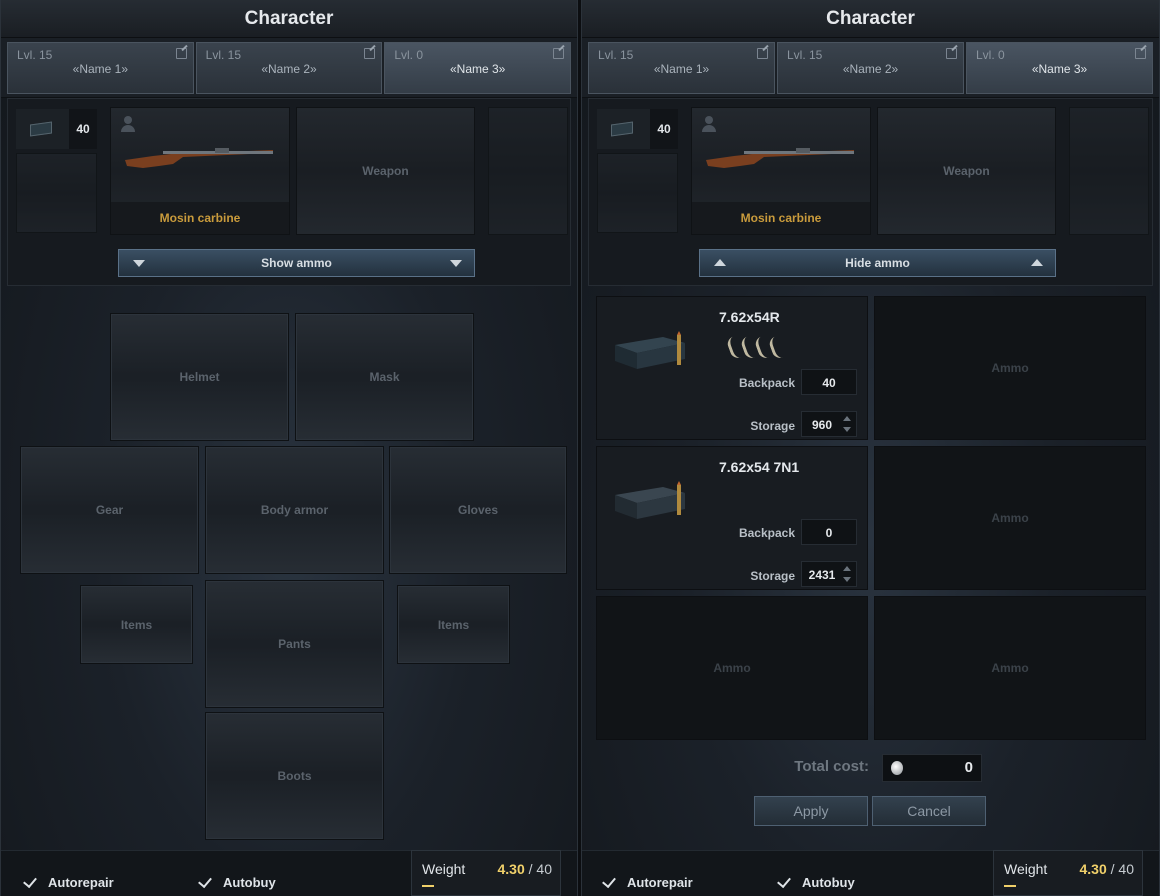 This screenshot has height=896, width=1160. I want to click on total-cost-row: Total cost: 0, so click(870, 769).